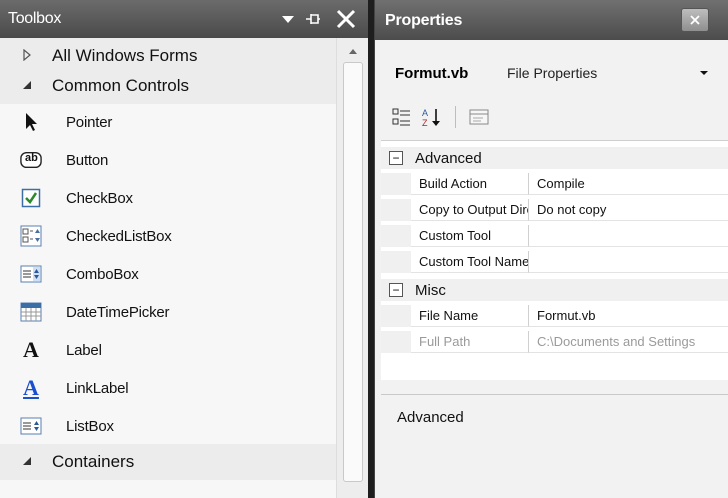  Describe the element at coordinates (430, 290) in the screenshot. I see `category-name: Misc` at that location.